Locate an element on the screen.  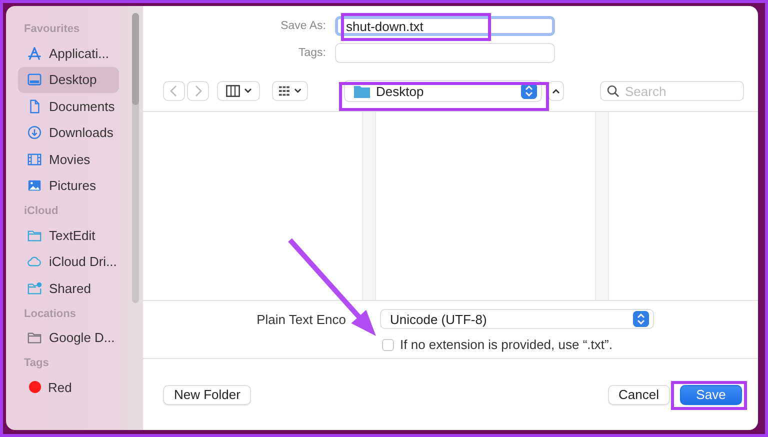
photo-icon is located at coordinates (34, 186).